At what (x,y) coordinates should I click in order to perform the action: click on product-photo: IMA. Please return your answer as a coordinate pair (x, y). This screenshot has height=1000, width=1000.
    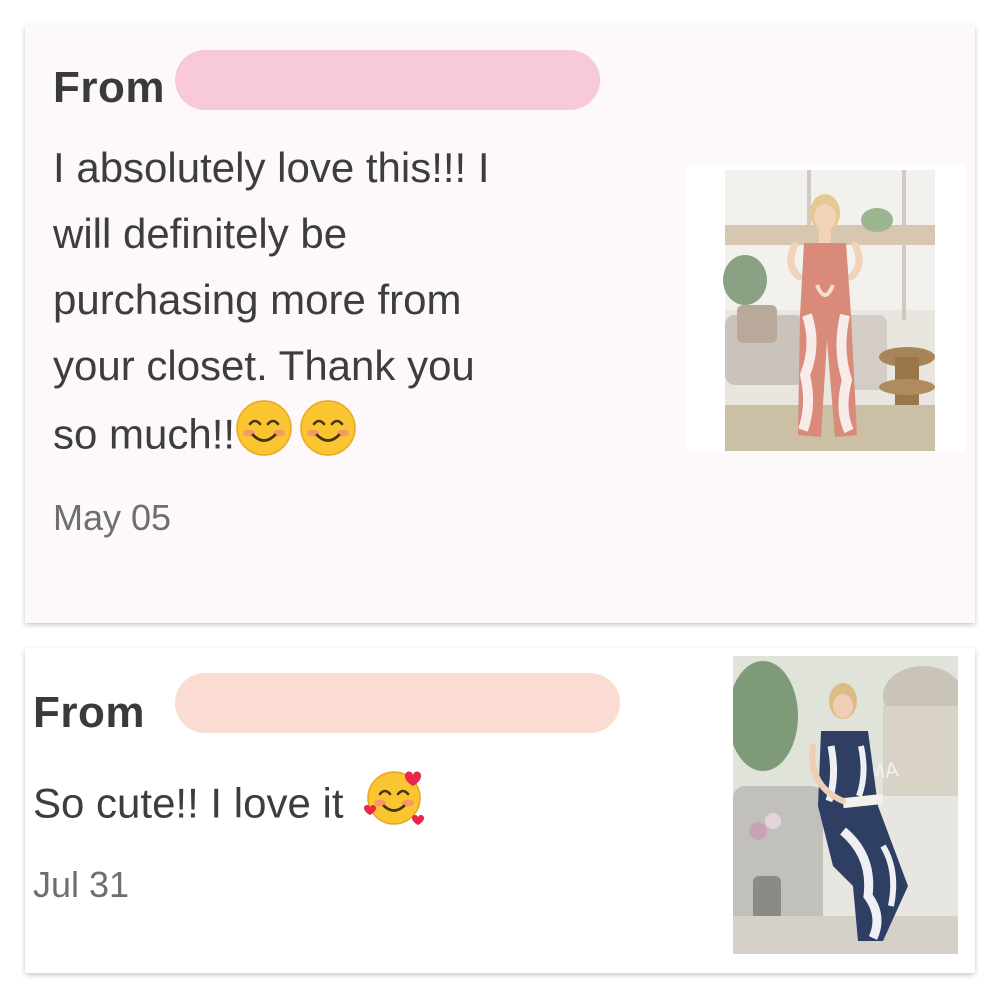
    Looking at the image, I should click on (845, 805).